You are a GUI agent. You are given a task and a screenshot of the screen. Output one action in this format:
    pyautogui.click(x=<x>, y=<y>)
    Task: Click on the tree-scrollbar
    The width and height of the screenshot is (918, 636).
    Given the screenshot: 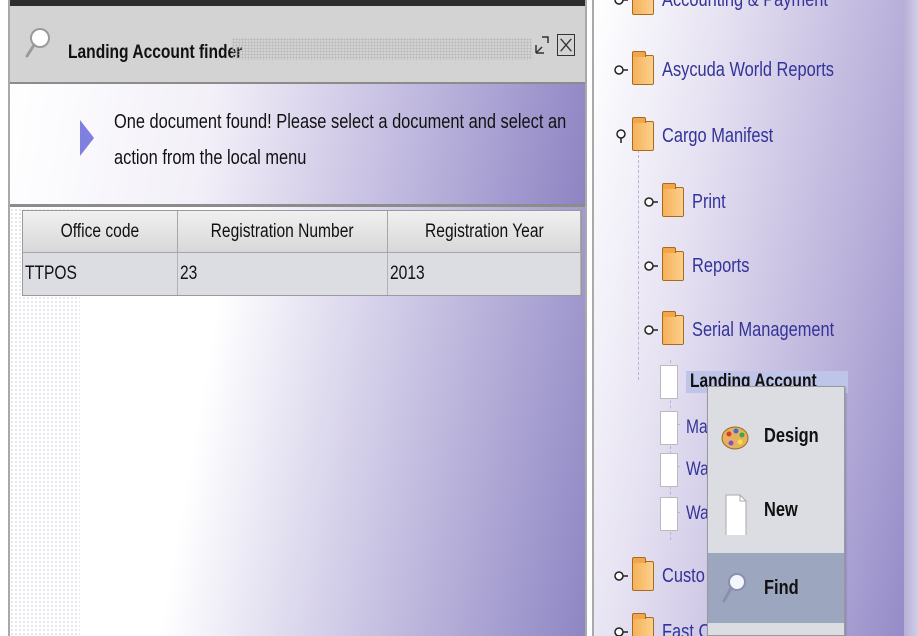 What is the action you would take?
    pyautogui.click(x=911, y=318)
    